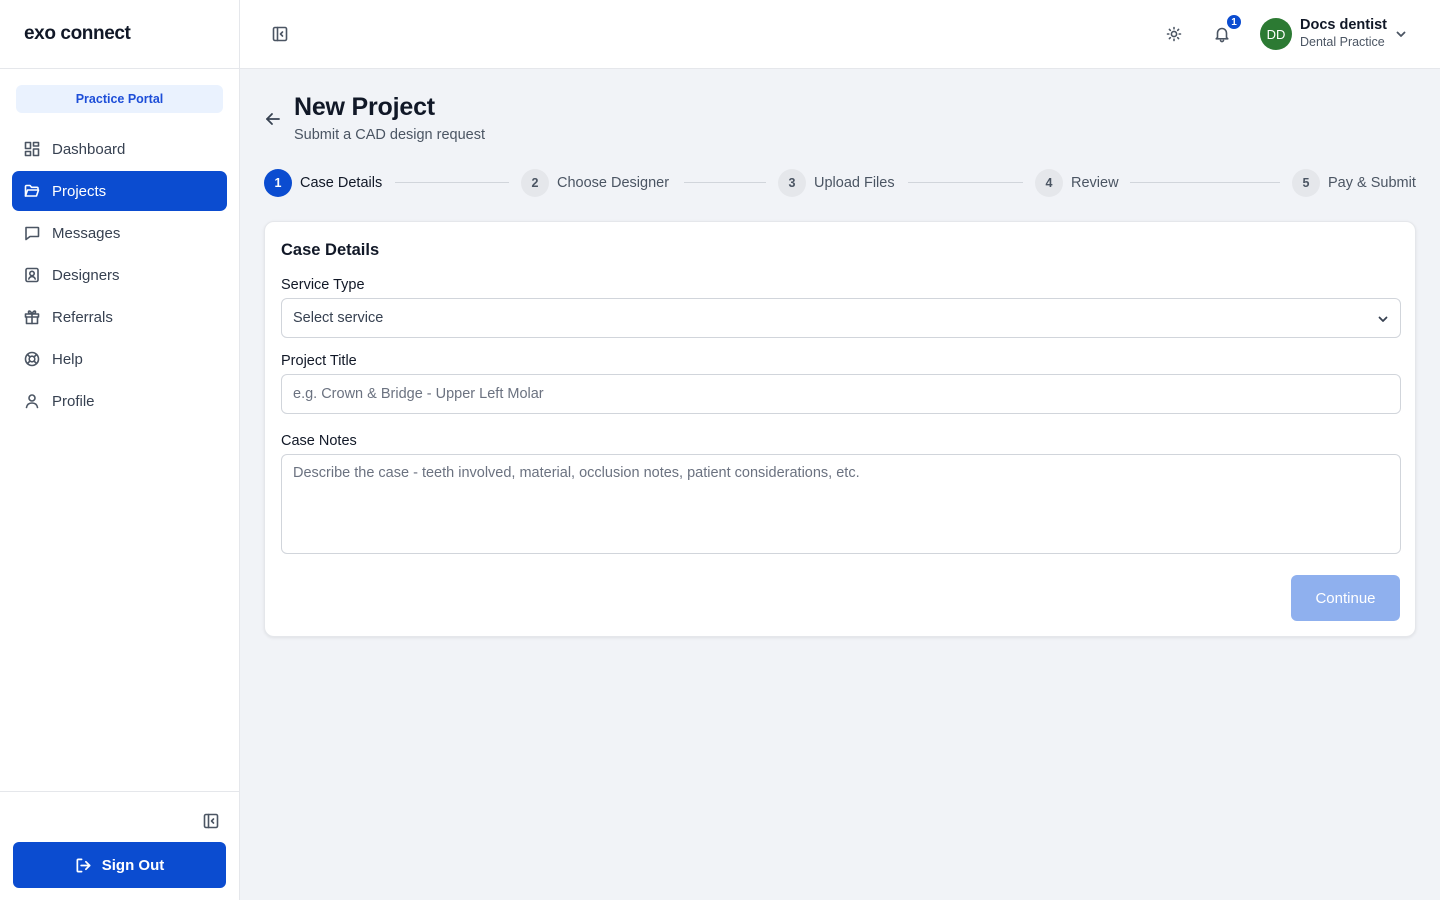 The height and width of the screenshot is (900, 1440). What do you see at coordinates (1095, 183) in the screenshot?
I see `step-label: Review` at bounding box center [1095, 183].